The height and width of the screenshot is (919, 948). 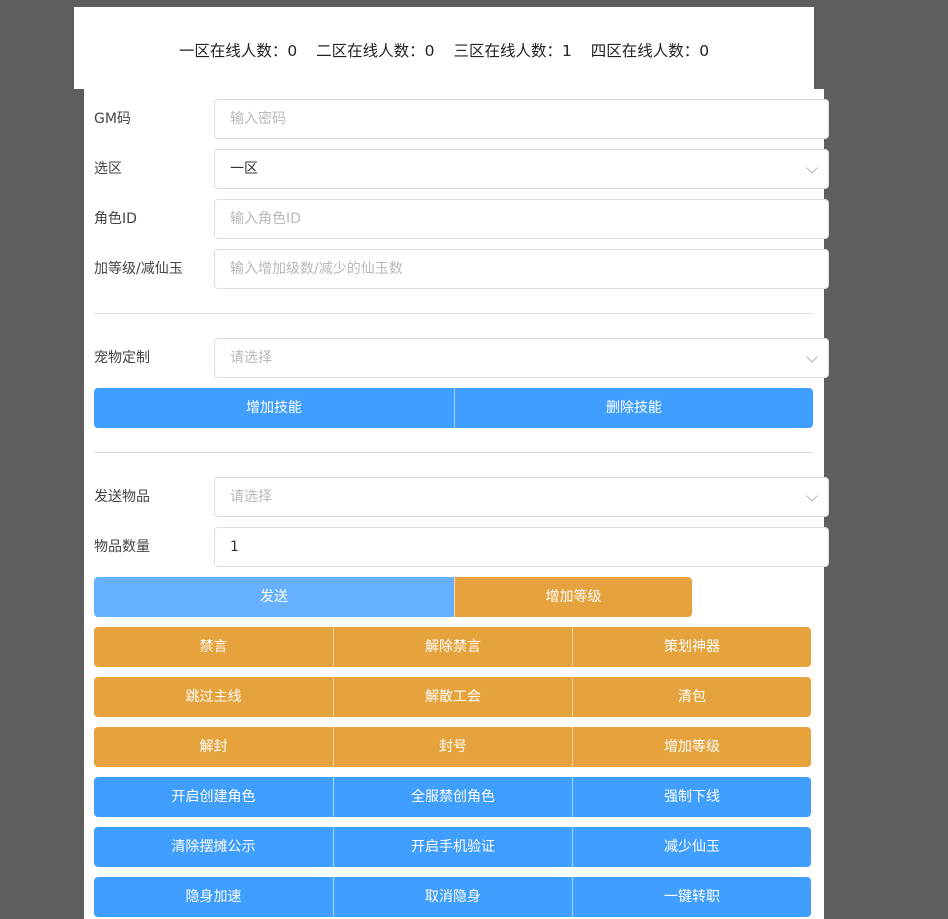 What do you see at coordinates (521, 358) in the screenshot?
I see `pet-custom-select: 请选择` at bounding box center [521, 358].